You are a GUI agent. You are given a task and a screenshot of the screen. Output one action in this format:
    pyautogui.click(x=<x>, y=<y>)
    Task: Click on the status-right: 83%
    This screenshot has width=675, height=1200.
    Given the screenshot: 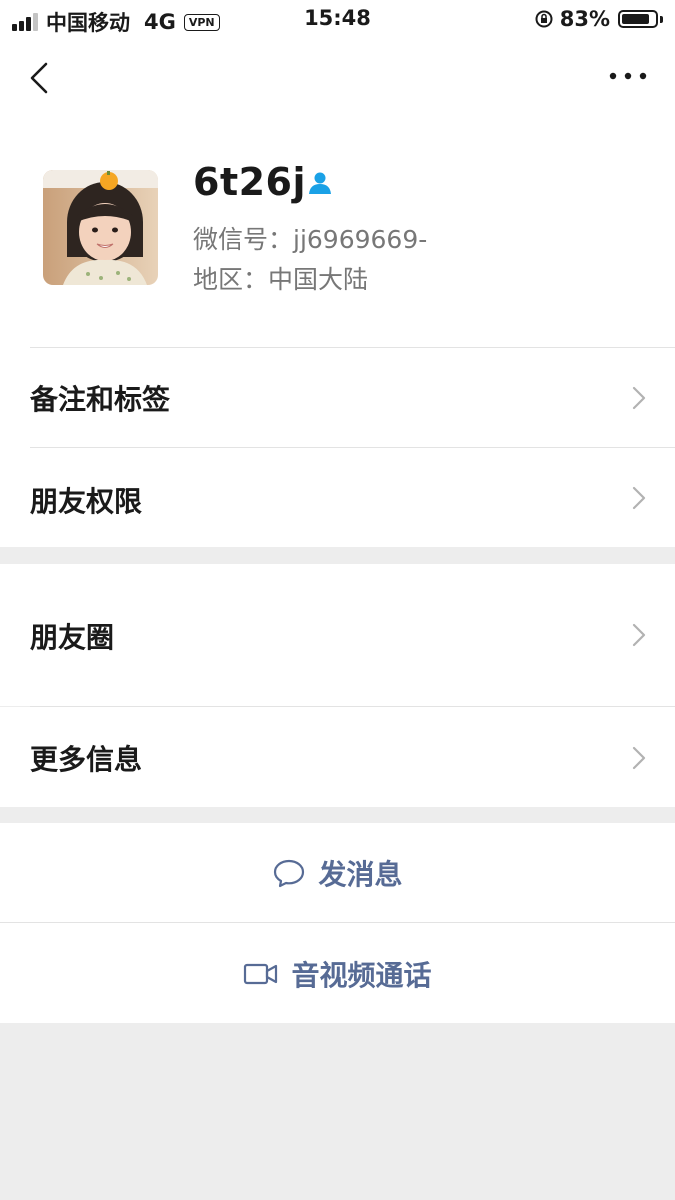 What is the action you would take?
    pyautogui.click(x=598, y=19)
    